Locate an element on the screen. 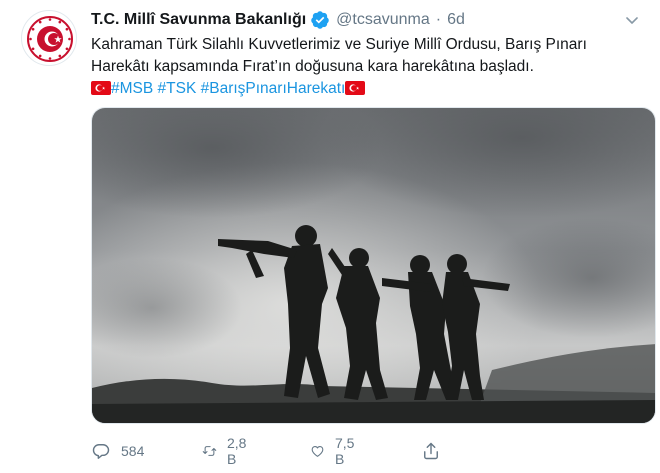 This screenshot has width=660, height=473. ministry-emblem-icon is located at coordinates (49, 38).